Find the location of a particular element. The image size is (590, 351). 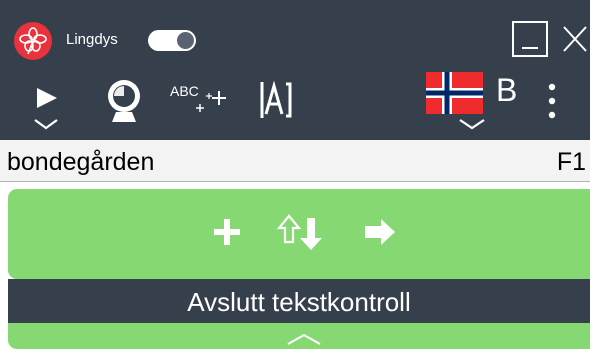

shift-case-button is located at coordinates (304, 232).